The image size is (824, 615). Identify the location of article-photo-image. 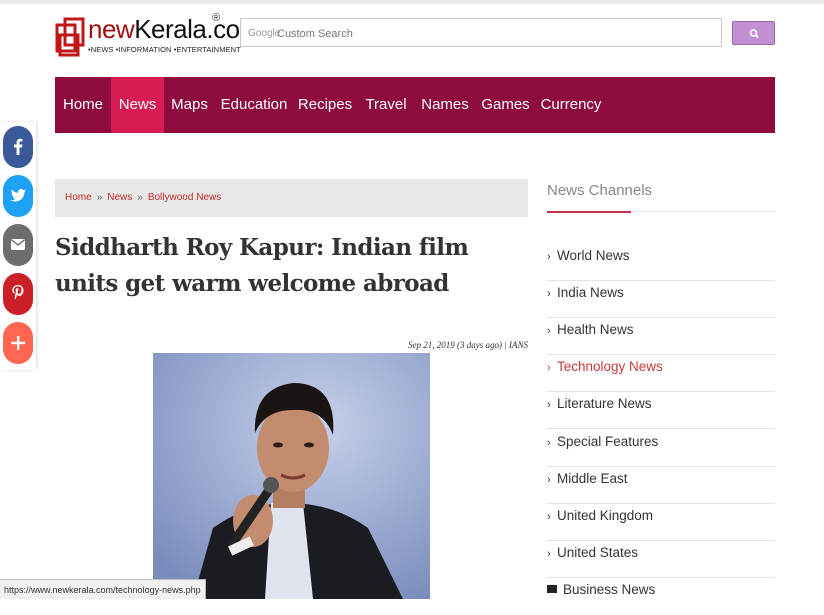
(291, 476).